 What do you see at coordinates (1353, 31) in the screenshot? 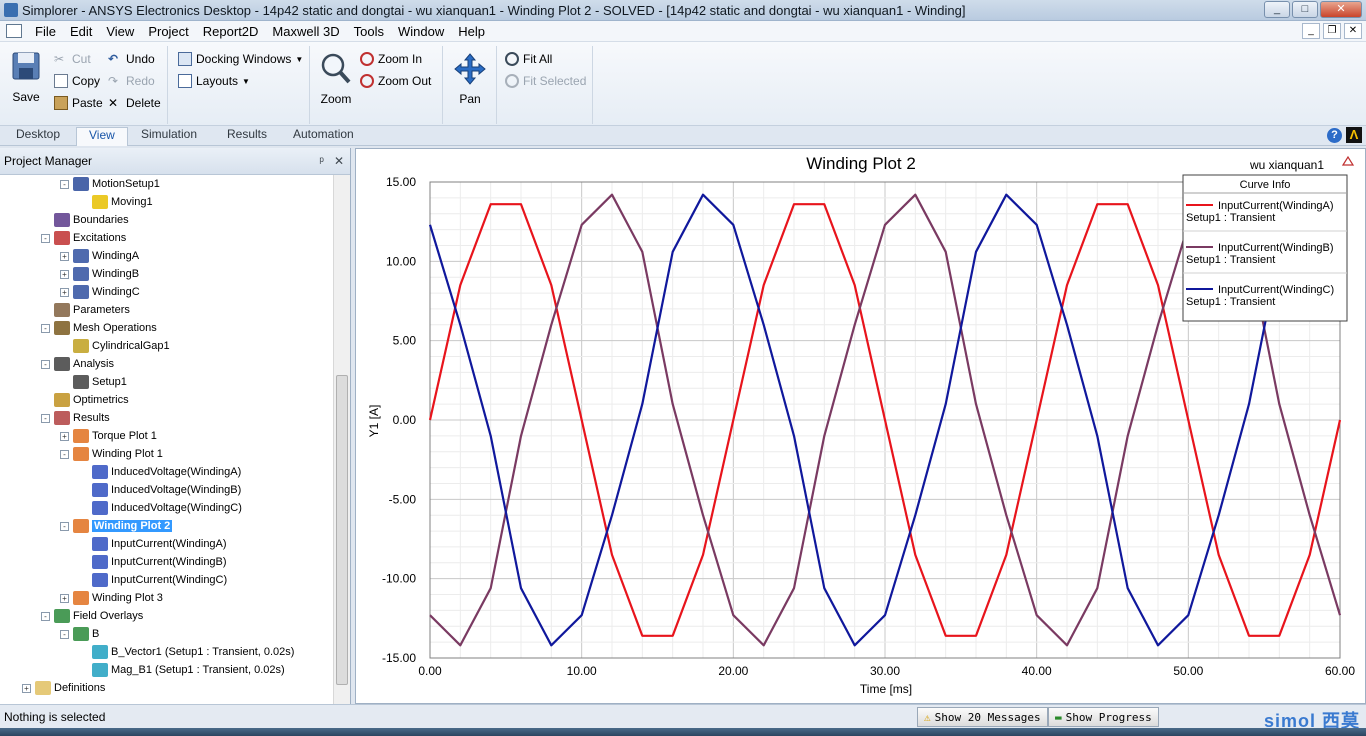
I see `doc-close-button: ✕` at bounding box center [1353, 31].